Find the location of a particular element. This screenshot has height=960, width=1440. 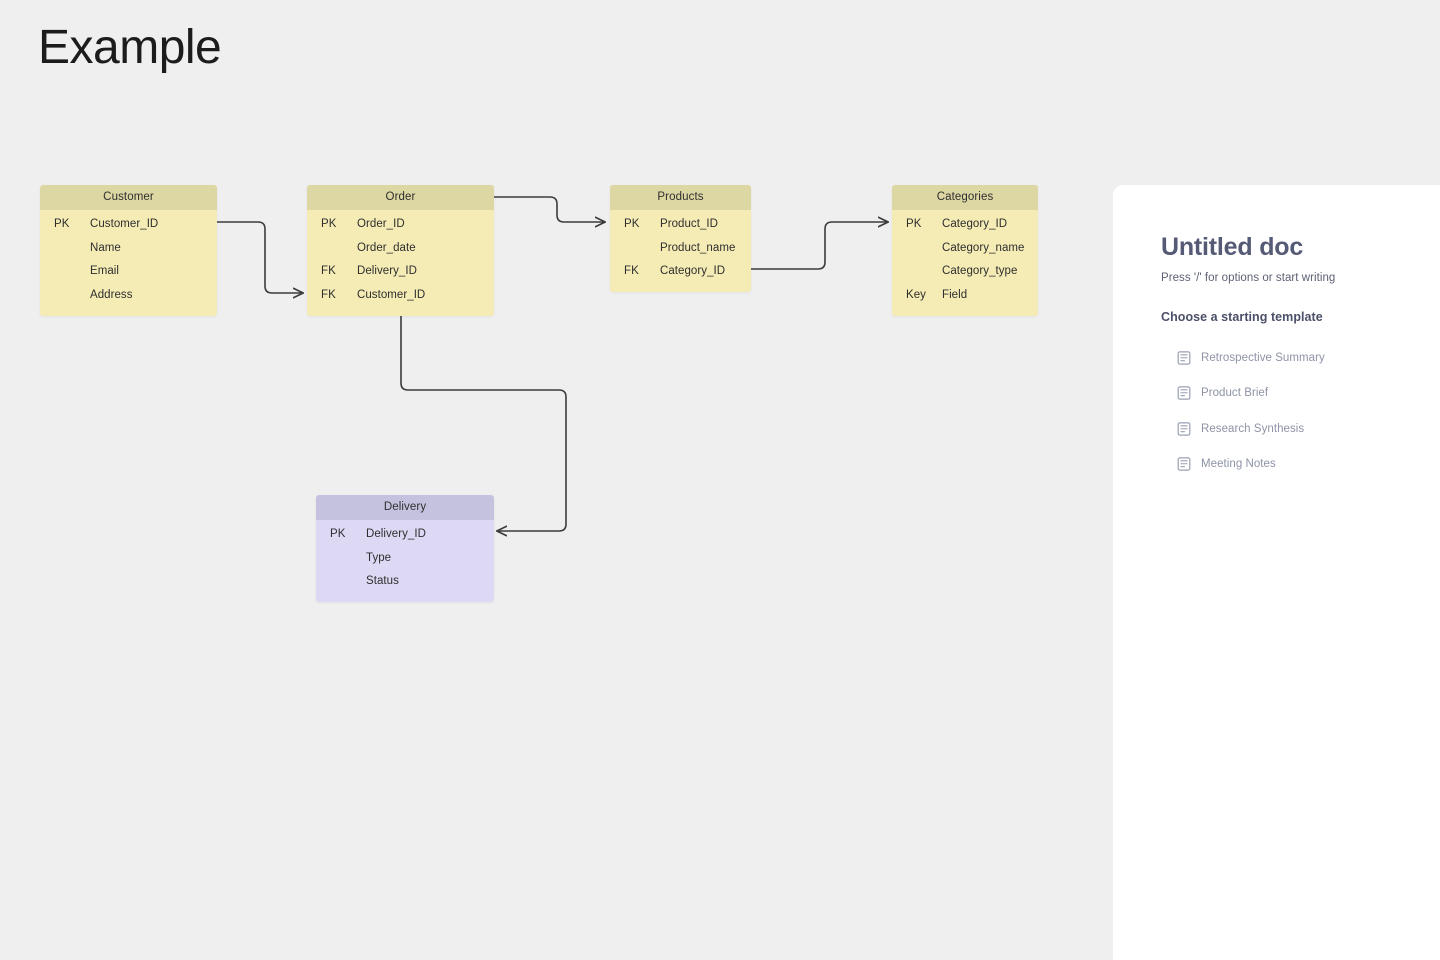

table-row: Order_date is located at coordinates (400, 248).